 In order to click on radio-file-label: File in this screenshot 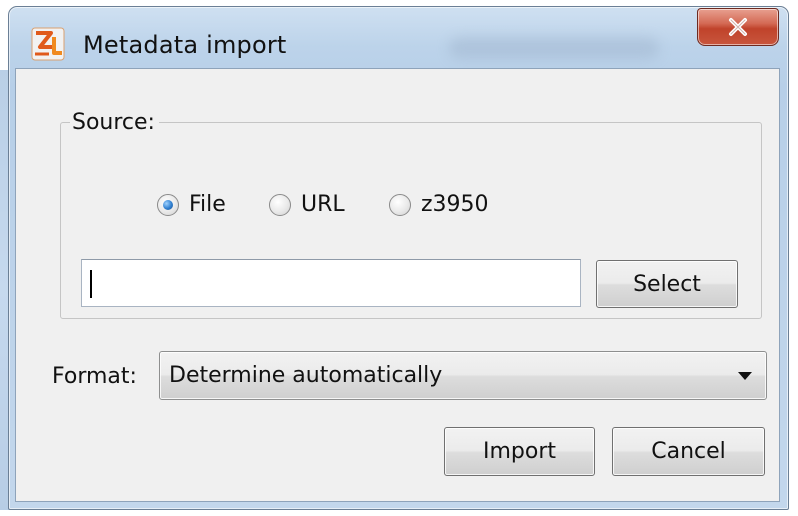, I will do `click(207, 204)`.